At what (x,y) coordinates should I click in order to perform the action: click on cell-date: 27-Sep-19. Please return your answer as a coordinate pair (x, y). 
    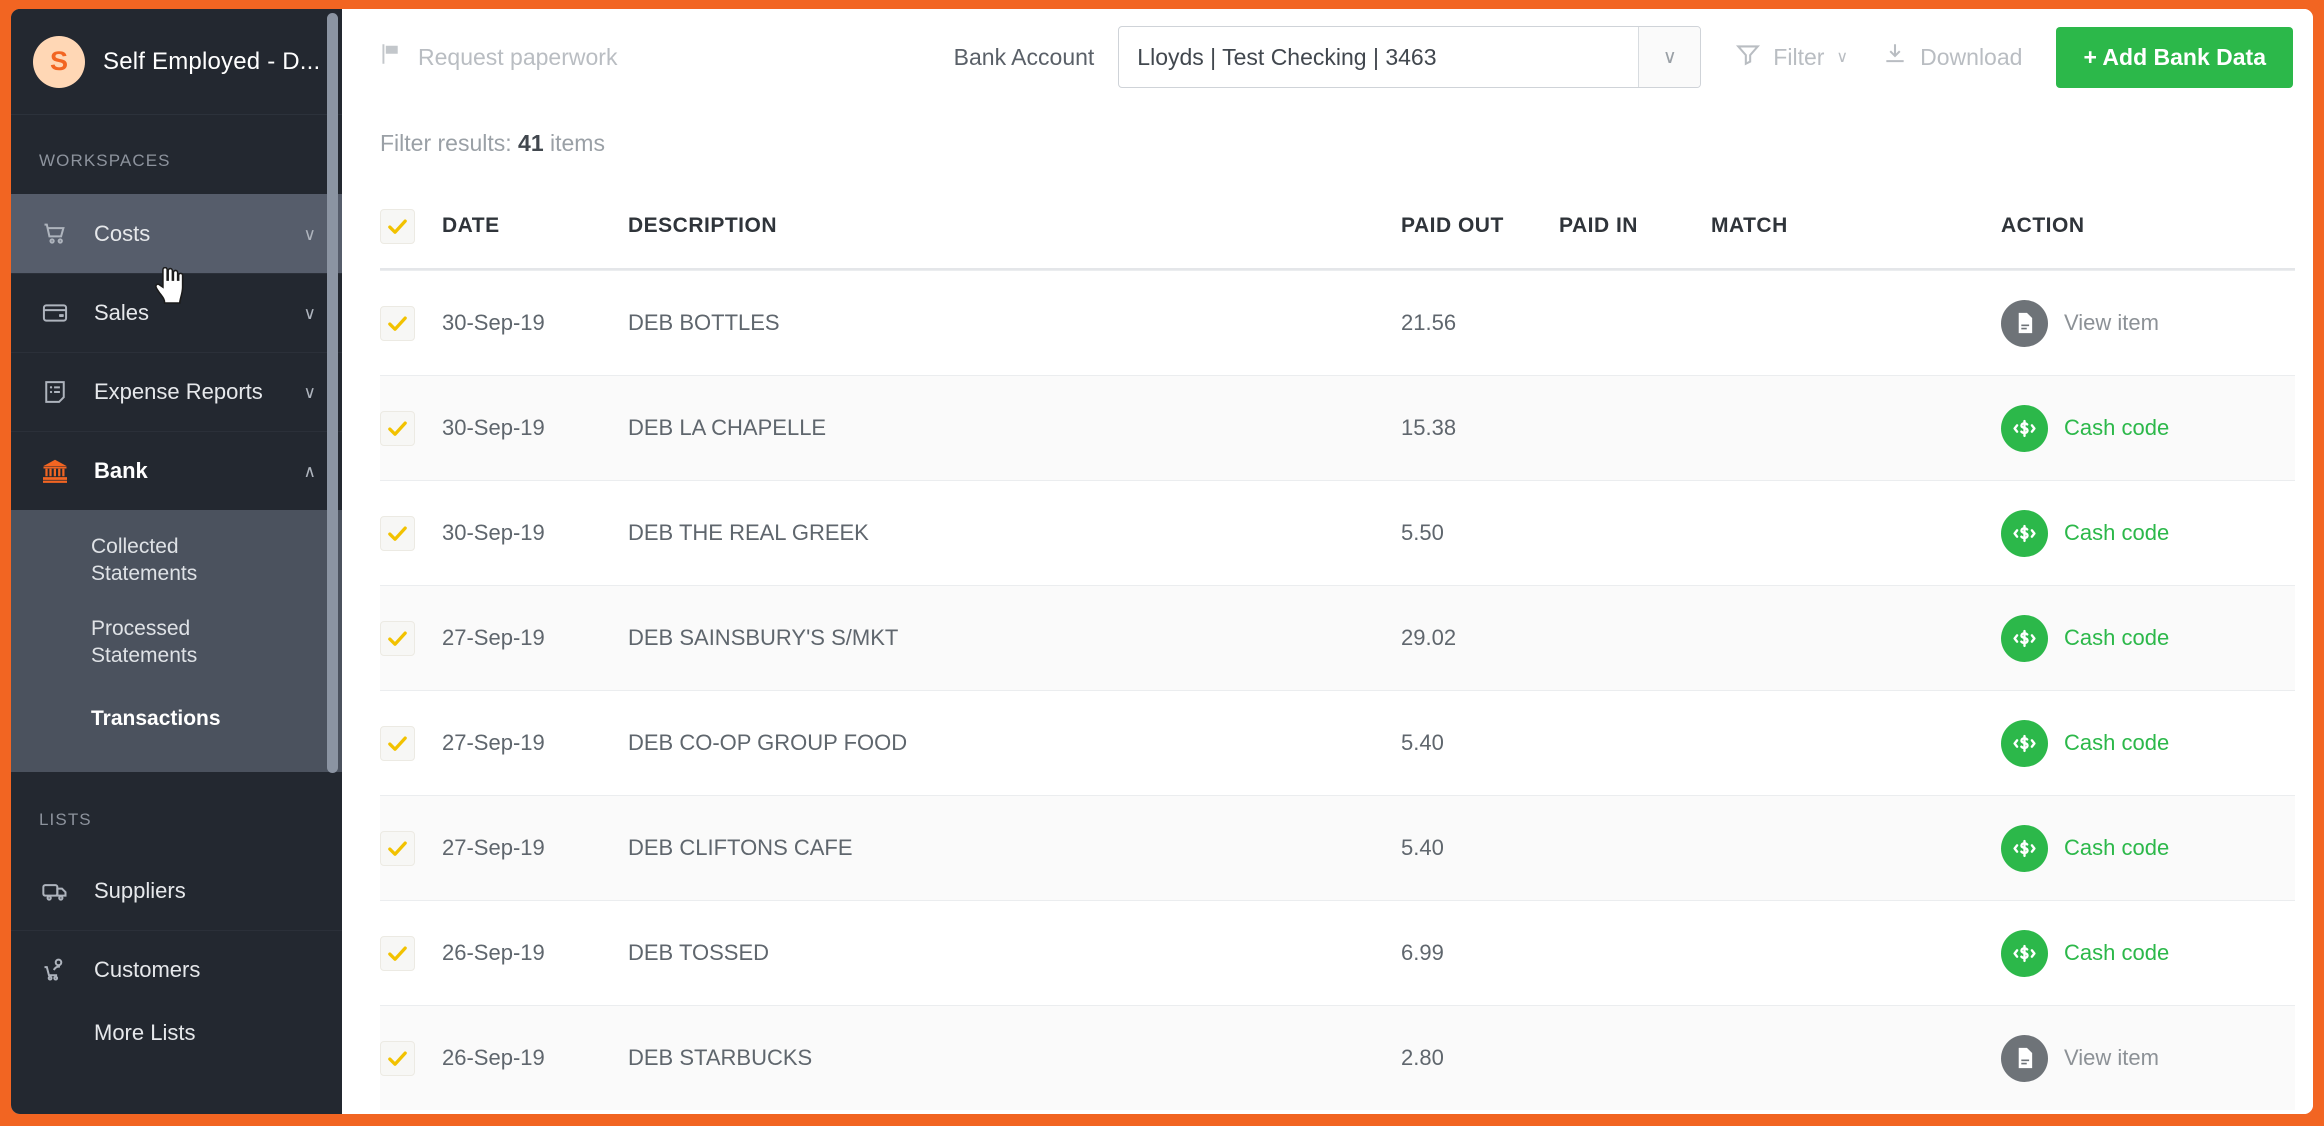
    Looking at the image, I should click on (493, 742).